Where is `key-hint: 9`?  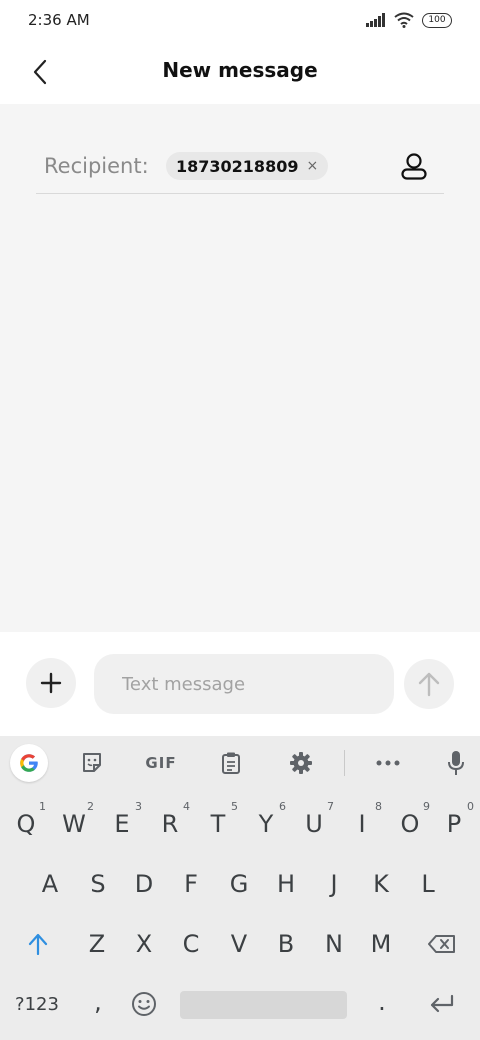 key-hint: 9 is located at coordinates (426, 806).